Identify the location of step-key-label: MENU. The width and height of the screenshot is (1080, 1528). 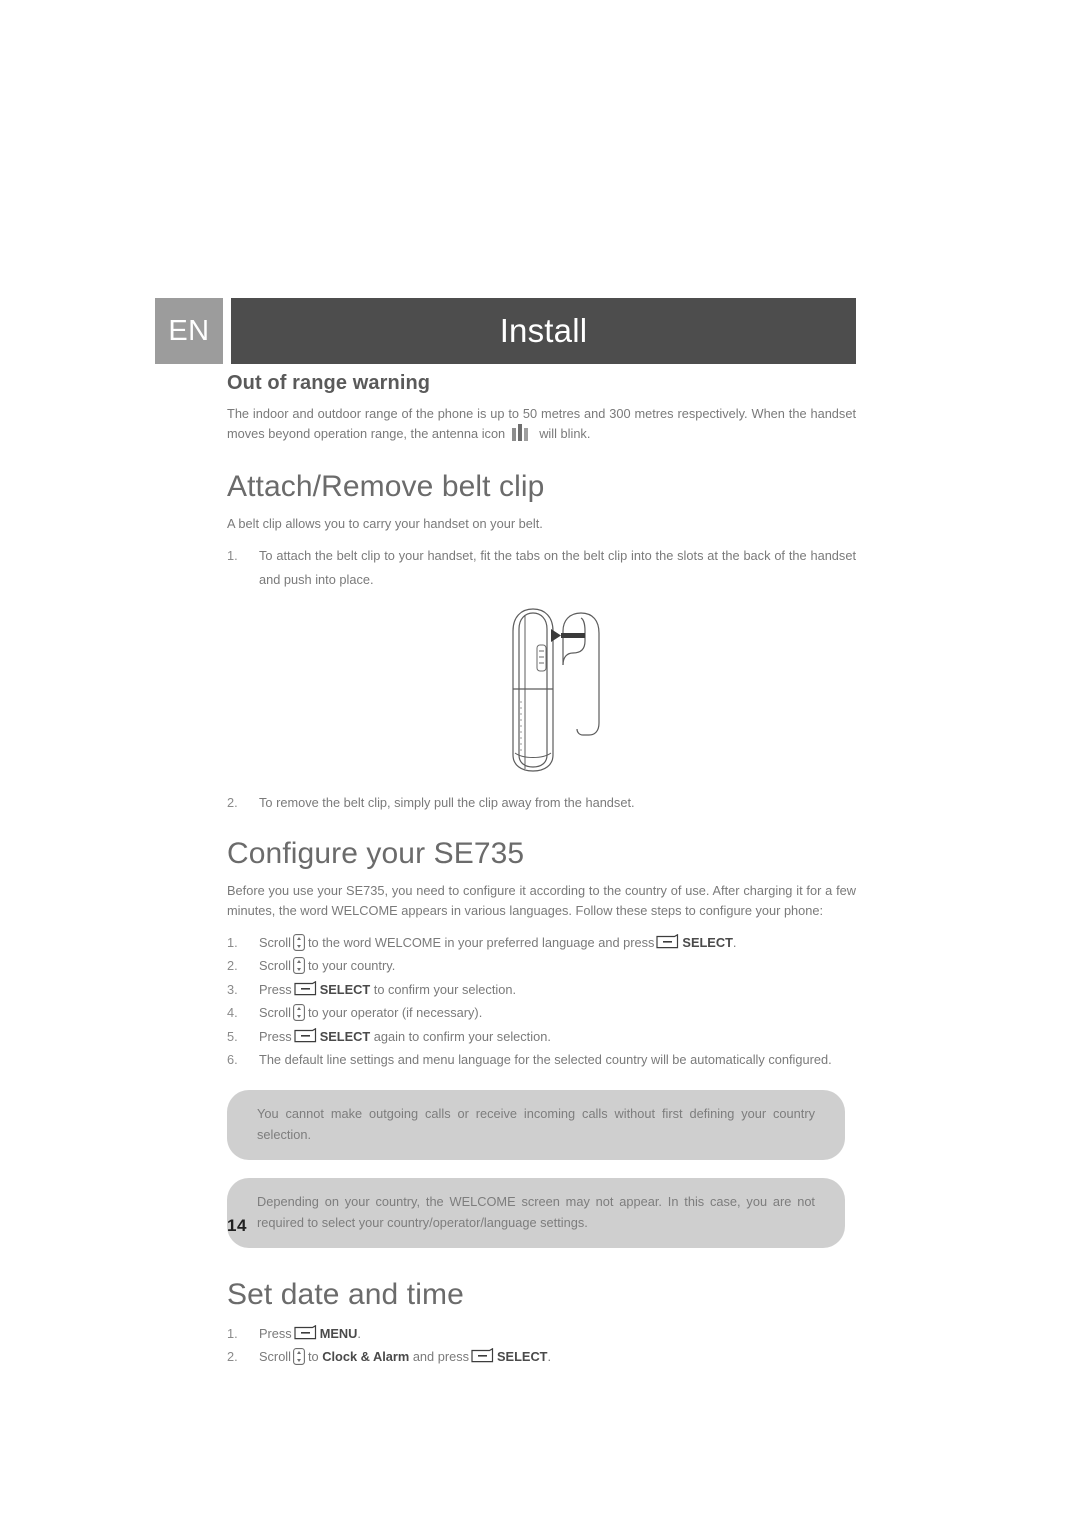
(338, 1333).